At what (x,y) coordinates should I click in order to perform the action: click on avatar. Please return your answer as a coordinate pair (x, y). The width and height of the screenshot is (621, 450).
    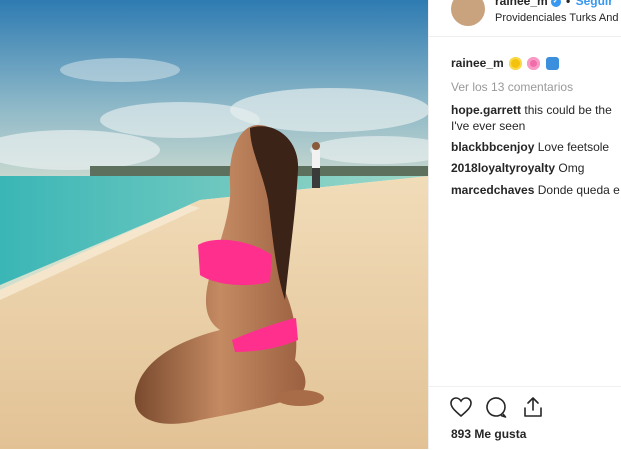
    Looking at the image, I should click on (468, 13).